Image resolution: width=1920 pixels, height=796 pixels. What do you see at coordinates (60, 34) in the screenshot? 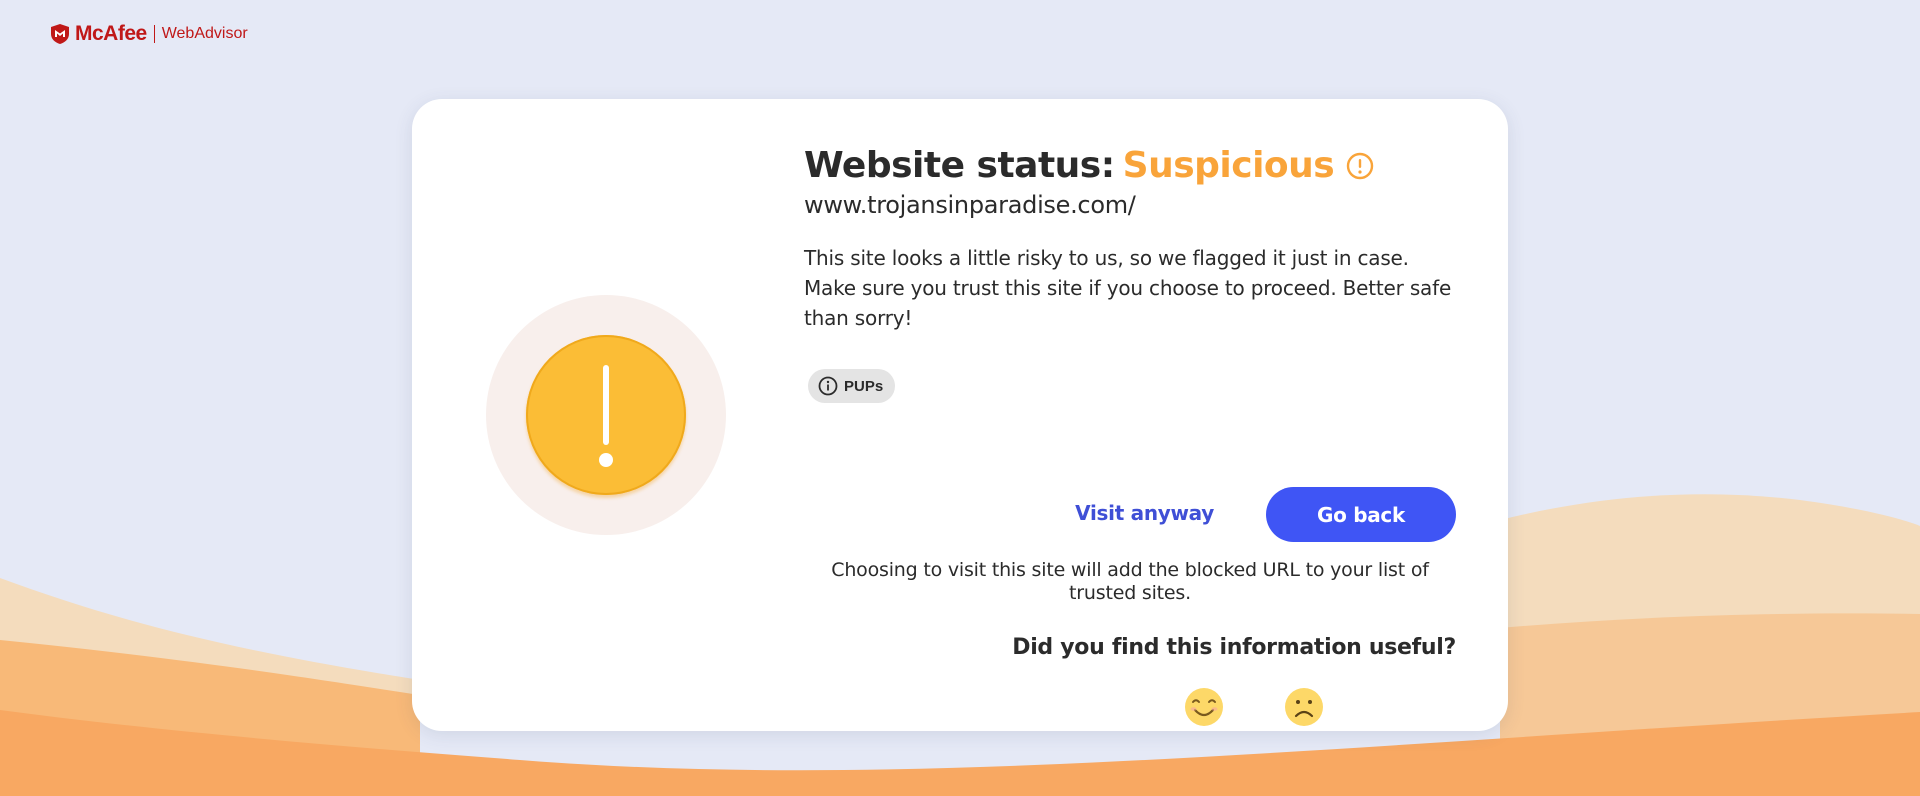
I see `mcafee-shield-icon` at bounding box center [60, 34].